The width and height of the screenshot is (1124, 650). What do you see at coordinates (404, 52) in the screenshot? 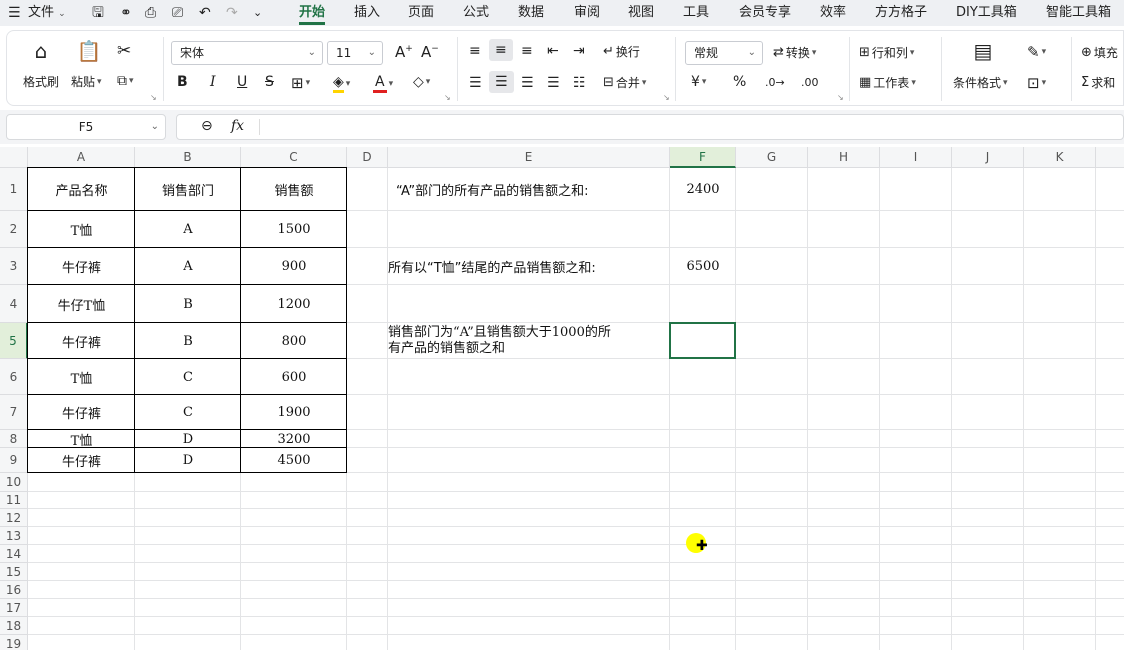
I see `increase-font-button: A+` at bounding box center [404, 52].